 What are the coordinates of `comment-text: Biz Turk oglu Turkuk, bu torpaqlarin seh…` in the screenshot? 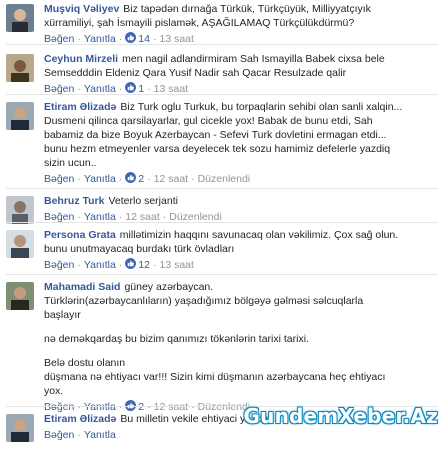 It's located at (261, 107).